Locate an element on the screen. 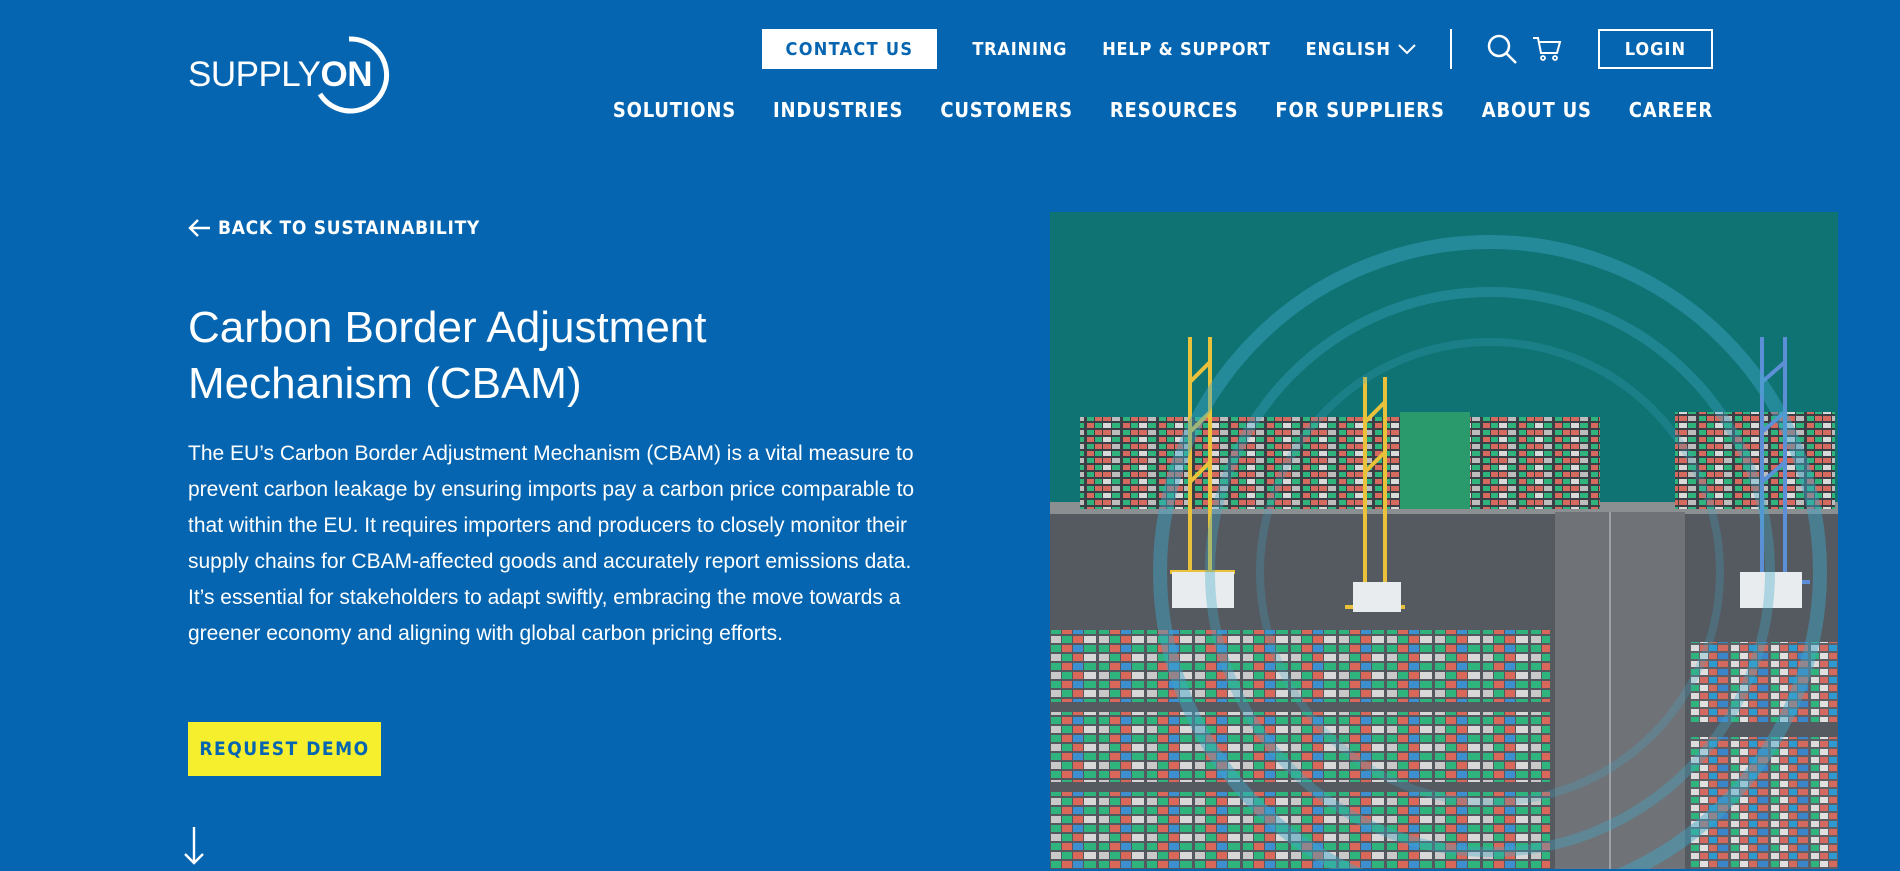 This screenshot has width=1900, height=871. nav-item-resources: RESOURCES is located at coordinates (1174, 110).